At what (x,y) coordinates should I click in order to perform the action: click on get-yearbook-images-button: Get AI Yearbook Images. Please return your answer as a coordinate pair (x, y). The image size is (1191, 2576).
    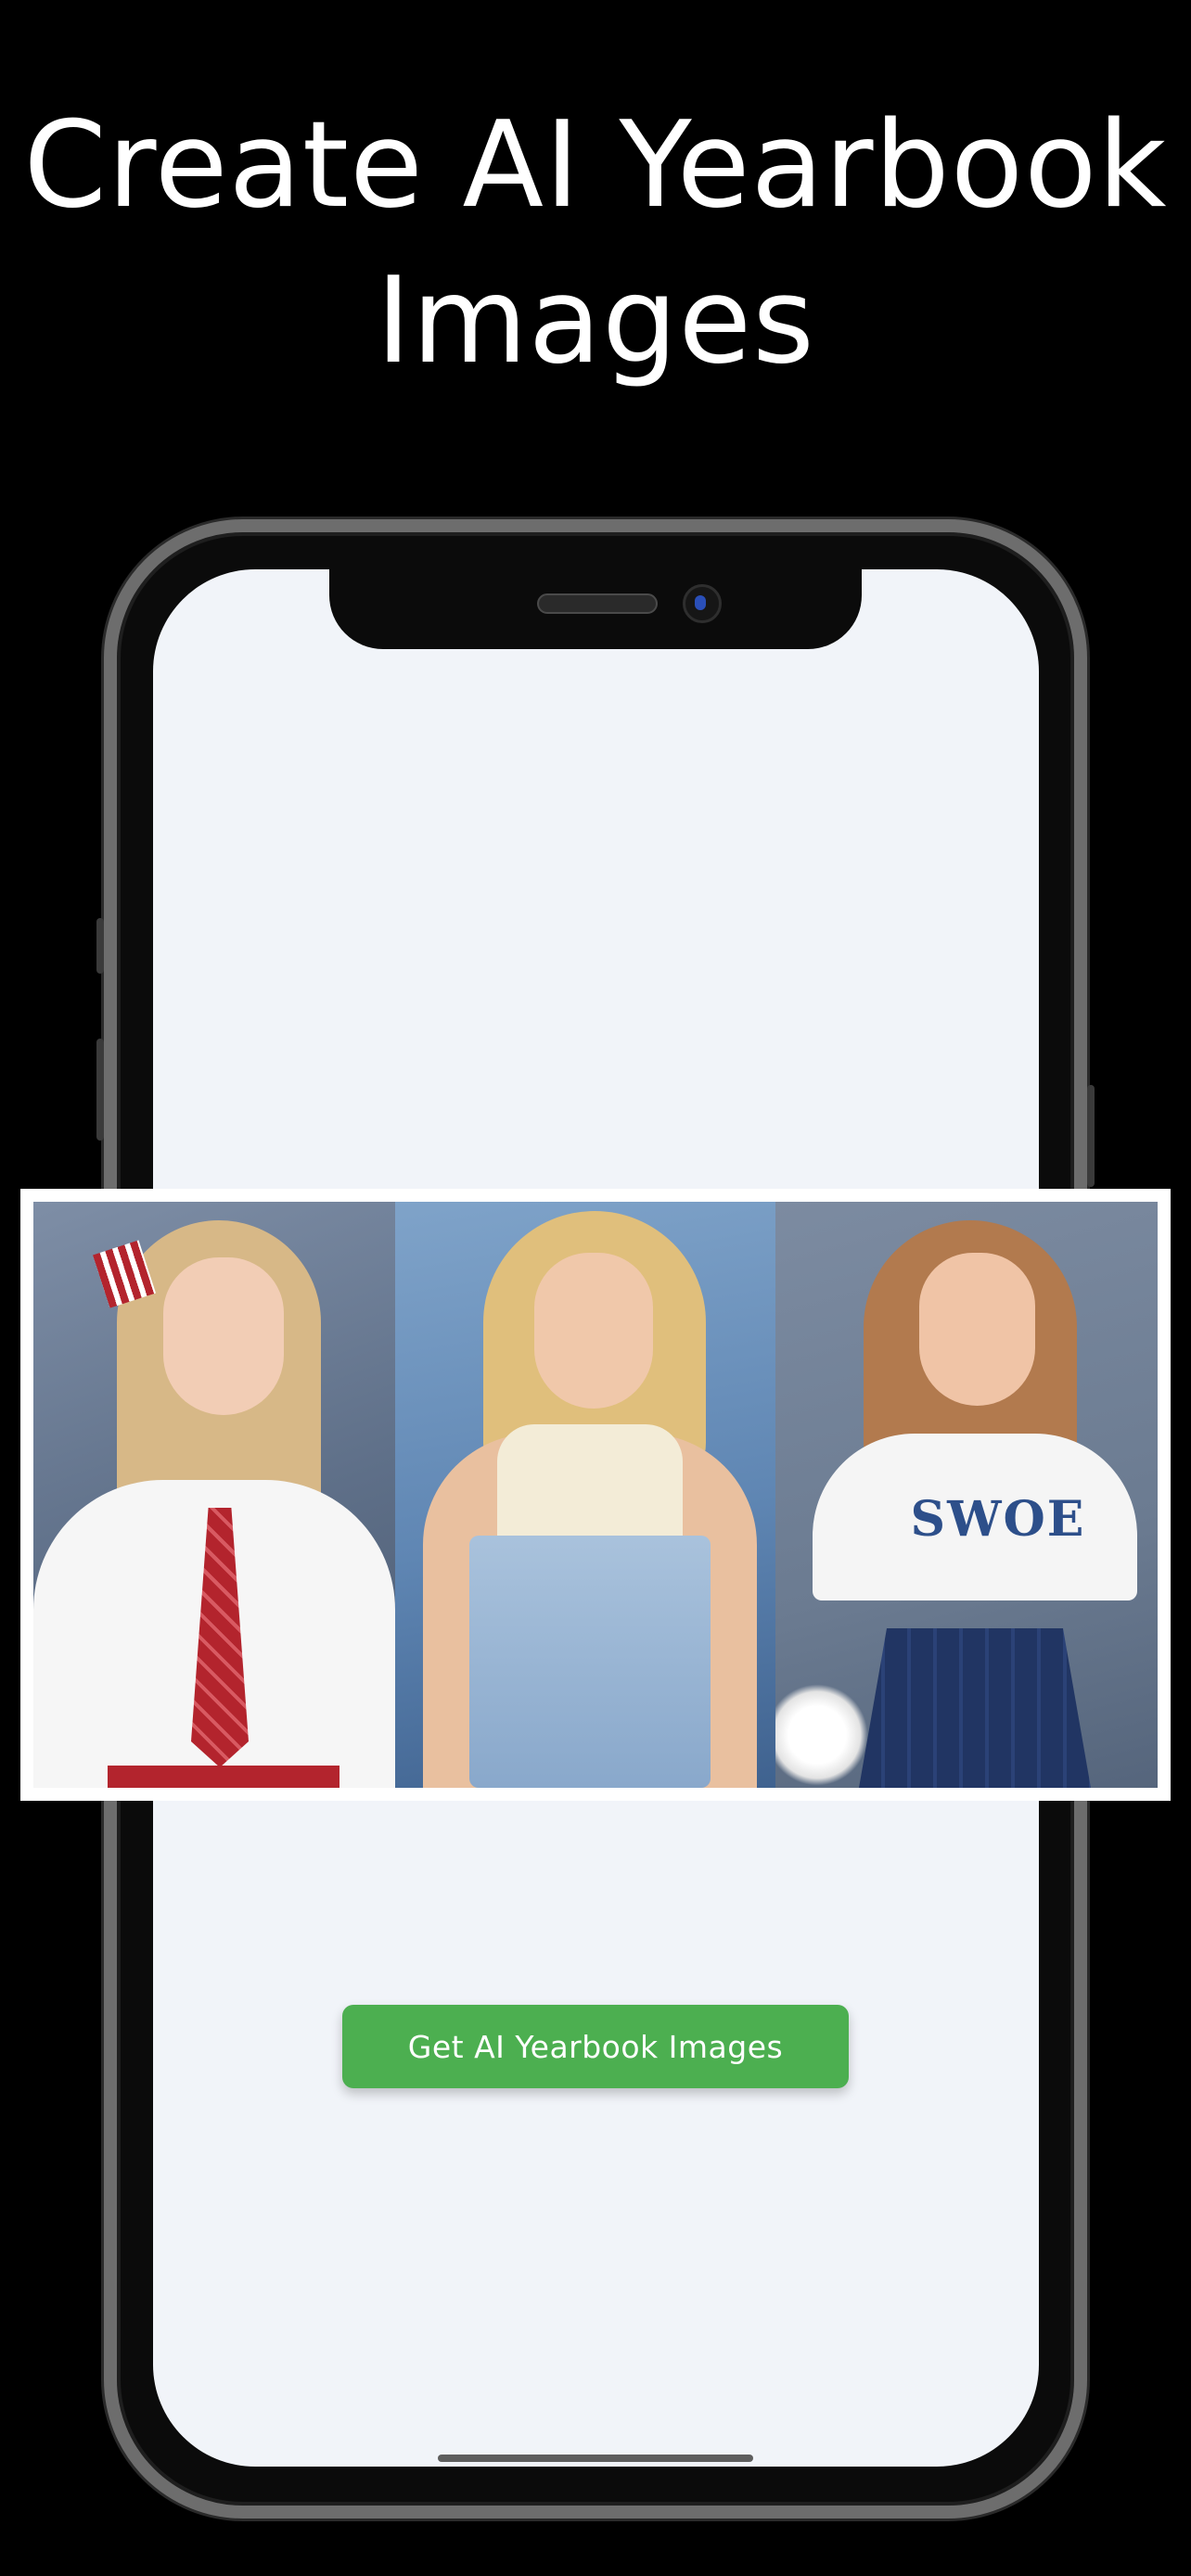
    Looking at the image, I should click on (595, 2047).